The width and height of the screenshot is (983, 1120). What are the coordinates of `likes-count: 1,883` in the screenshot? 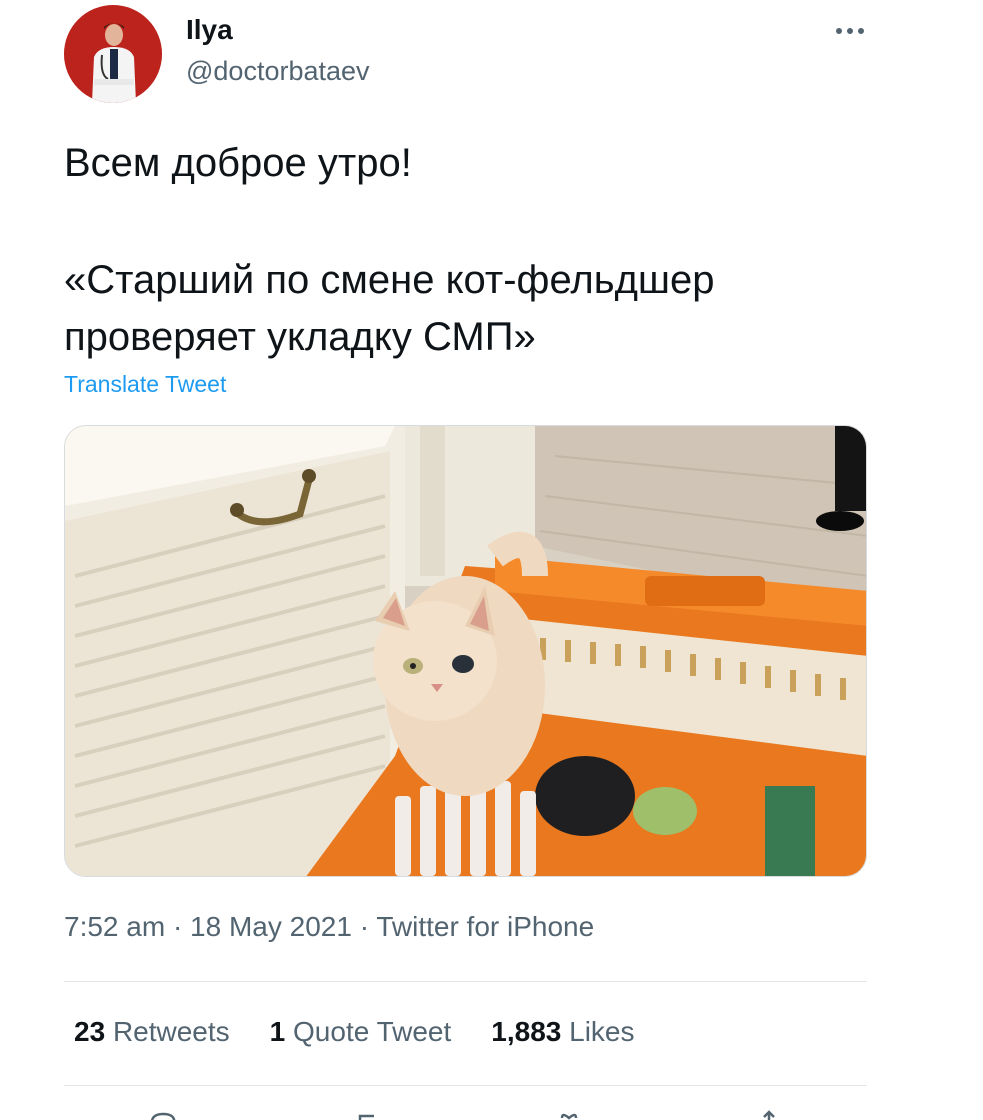 It's located at (526, 1031).